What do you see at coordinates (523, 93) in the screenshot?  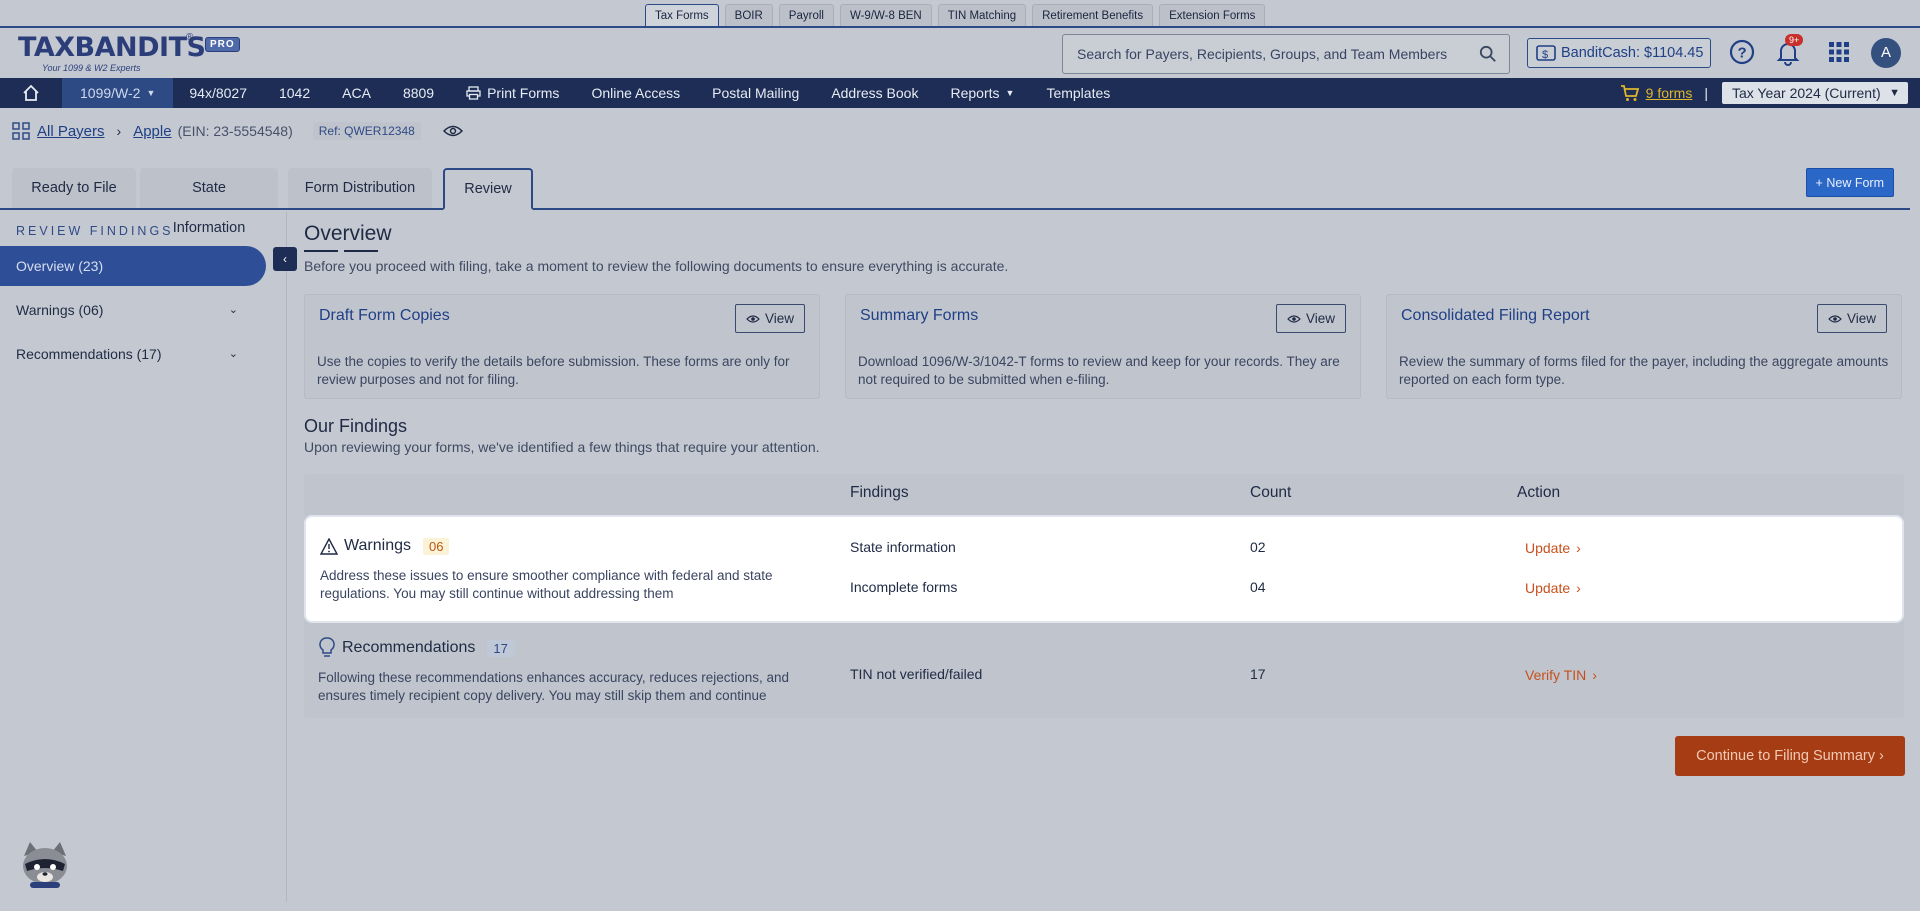 I see `nav-print-forms-label: Print Forms` at bounding box center [523, 93].